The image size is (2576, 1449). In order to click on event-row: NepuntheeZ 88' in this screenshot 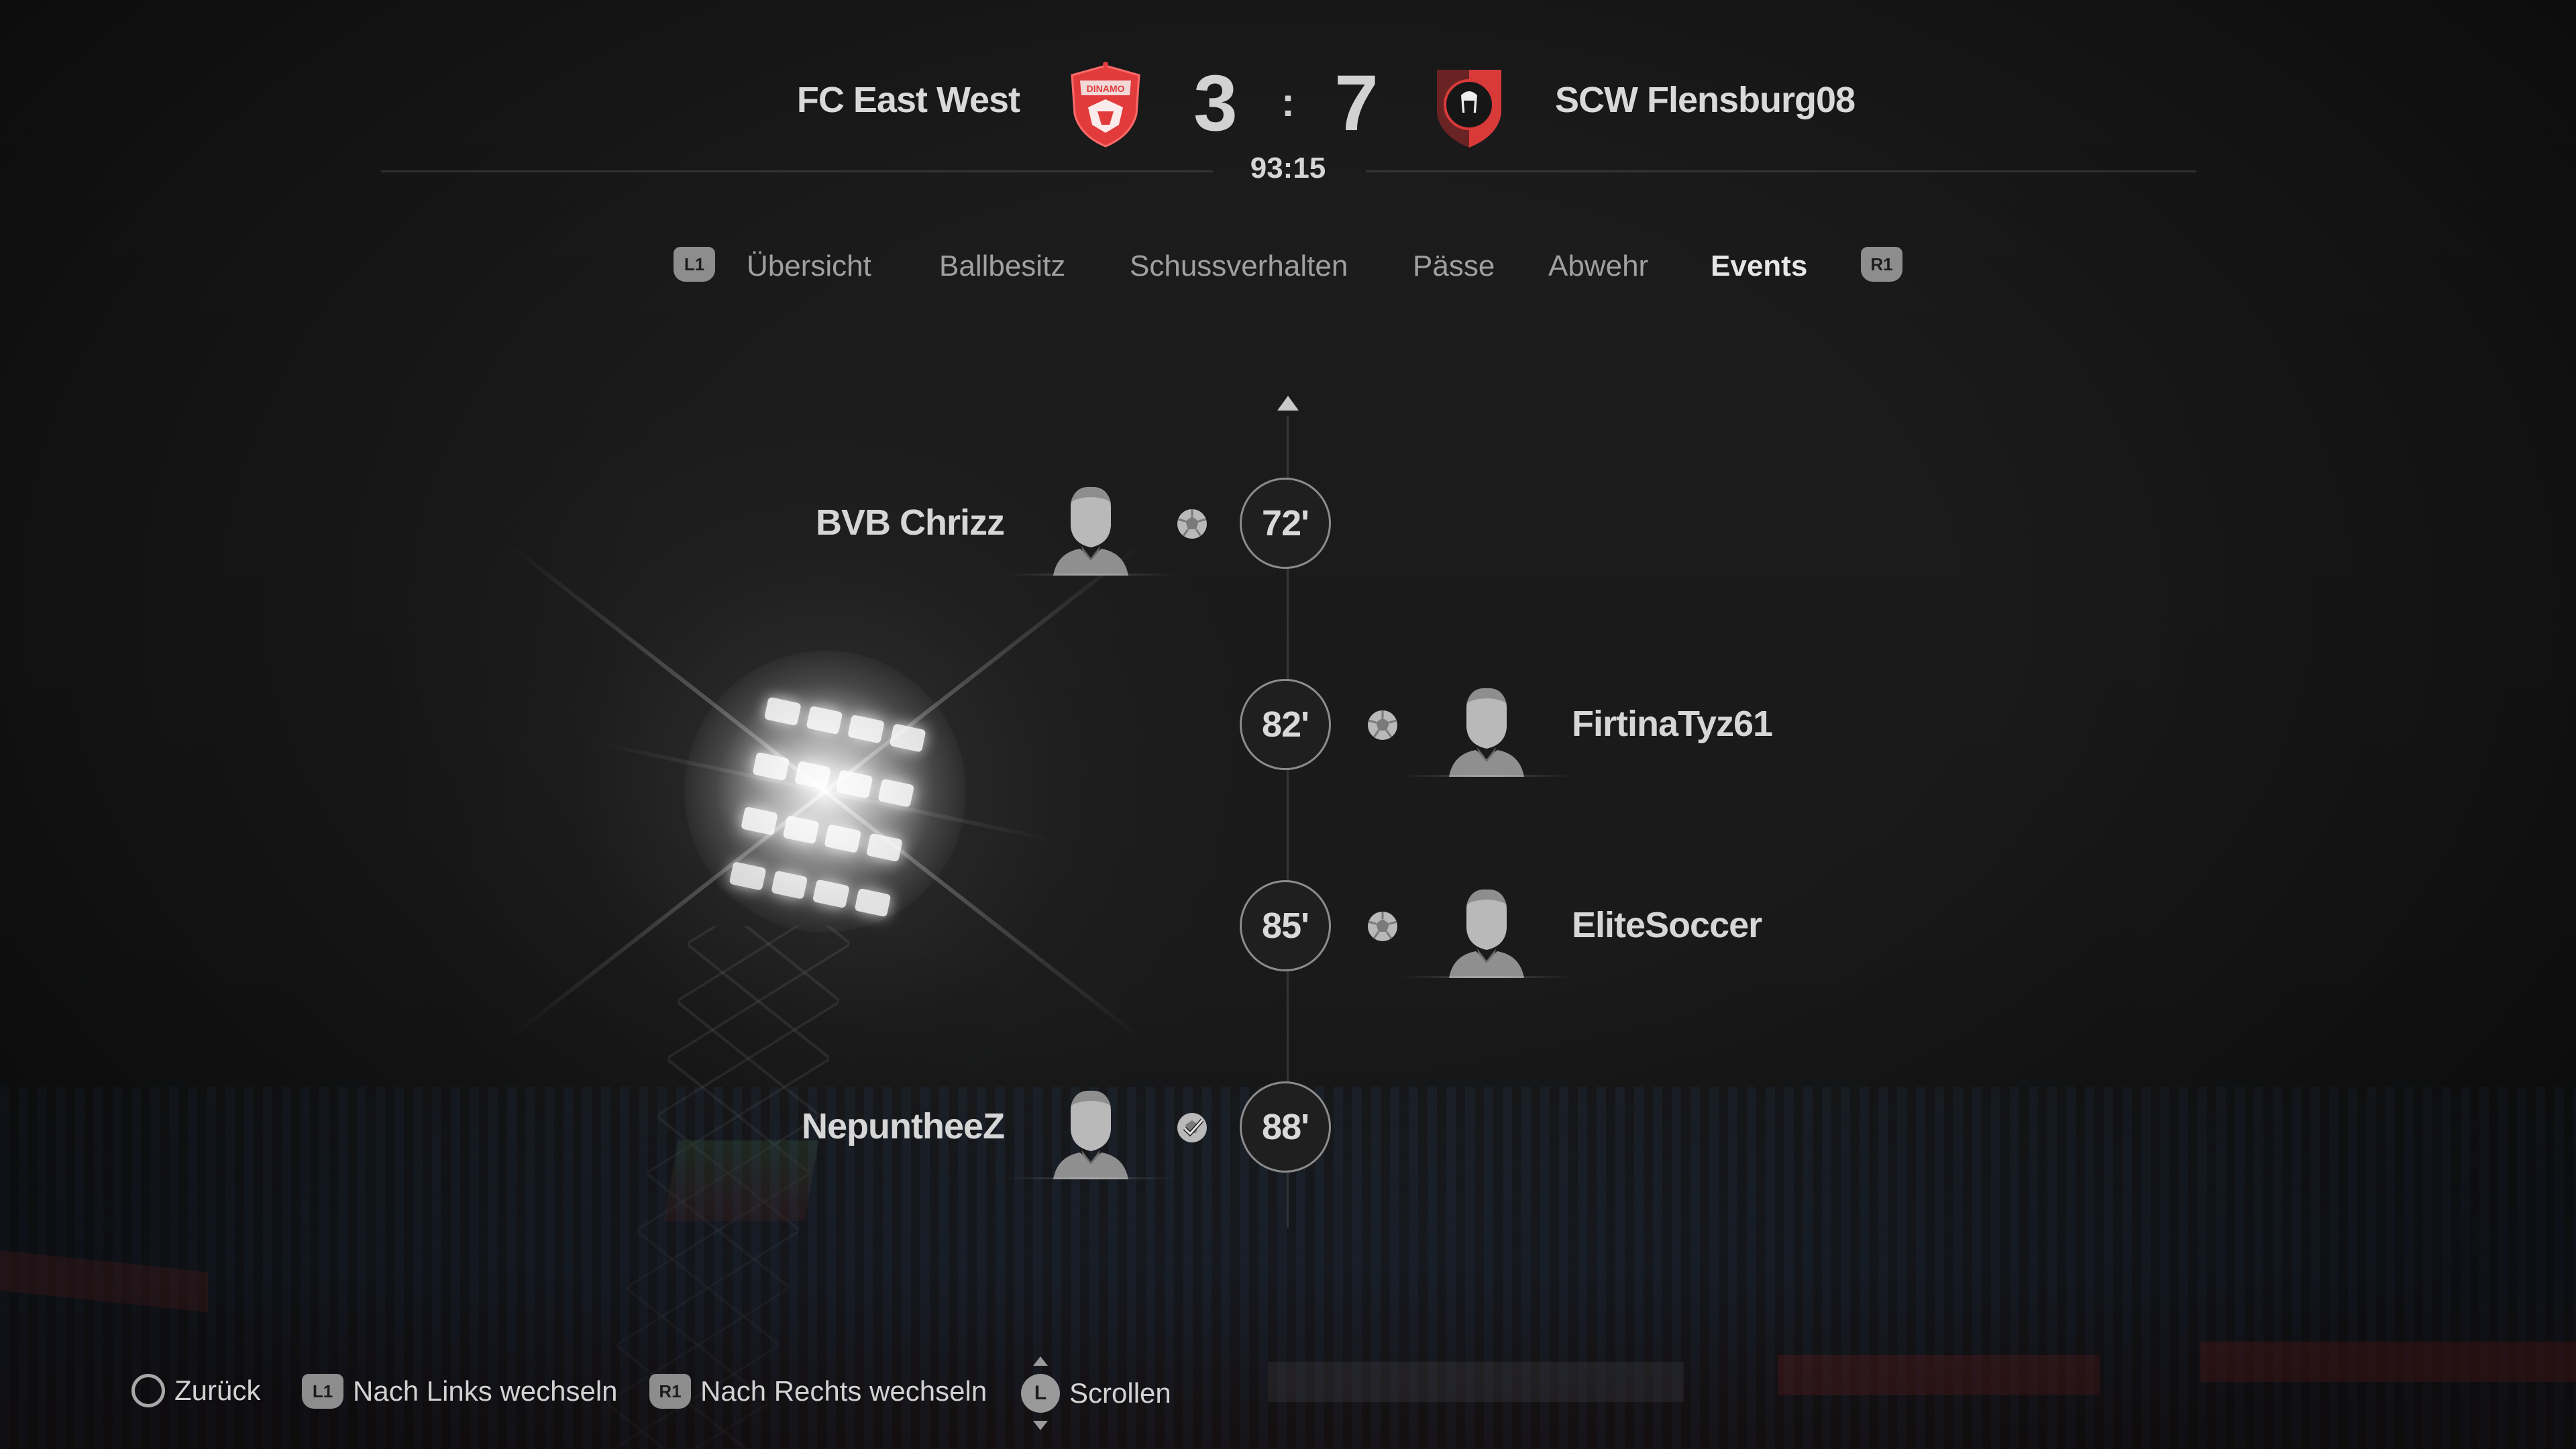, I will do `click(1288, 1131)`.